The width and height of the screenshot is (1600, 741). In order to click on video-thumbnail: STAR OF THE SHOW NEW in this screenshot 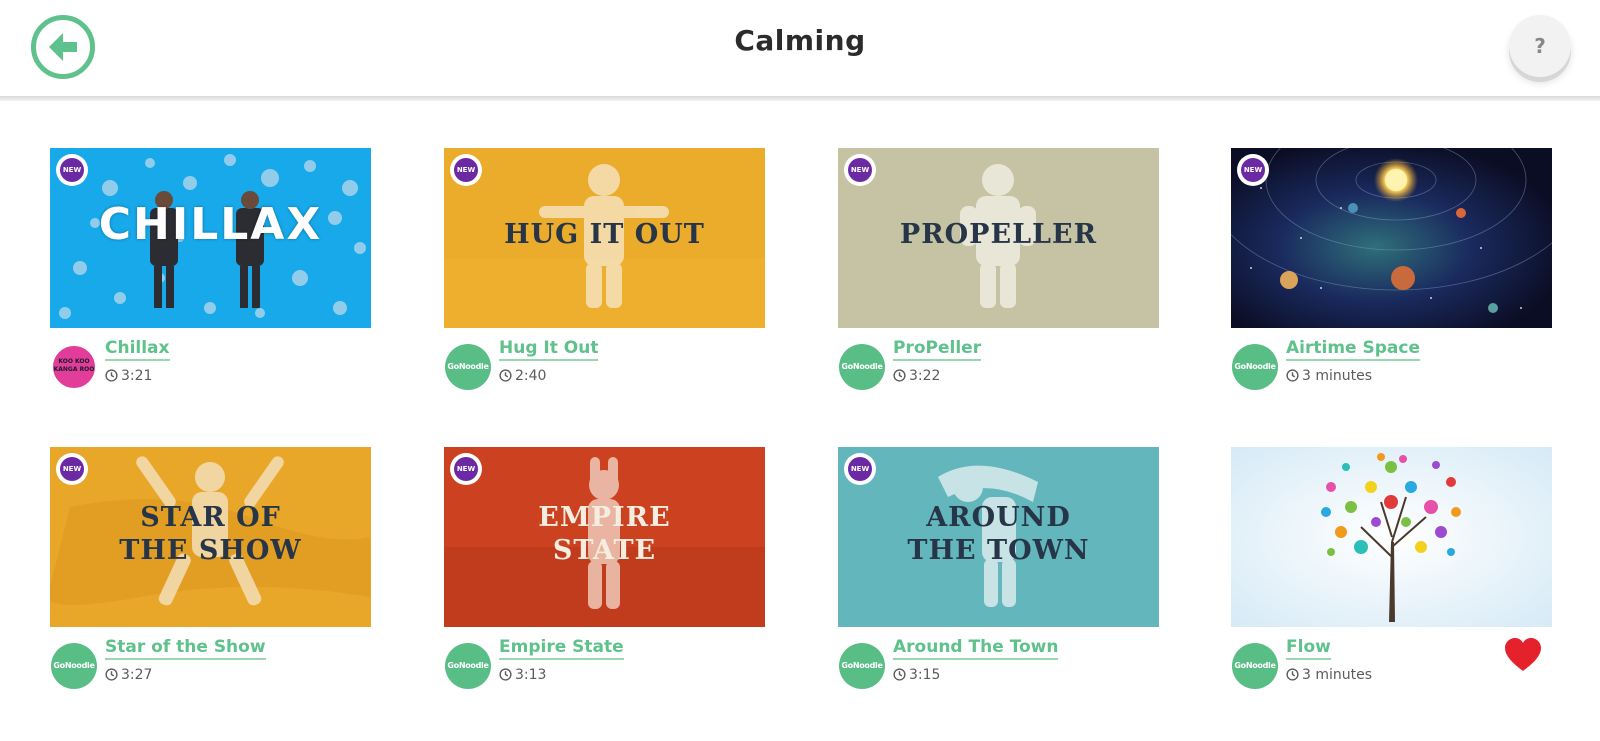, I will do `click(210, 537)`.